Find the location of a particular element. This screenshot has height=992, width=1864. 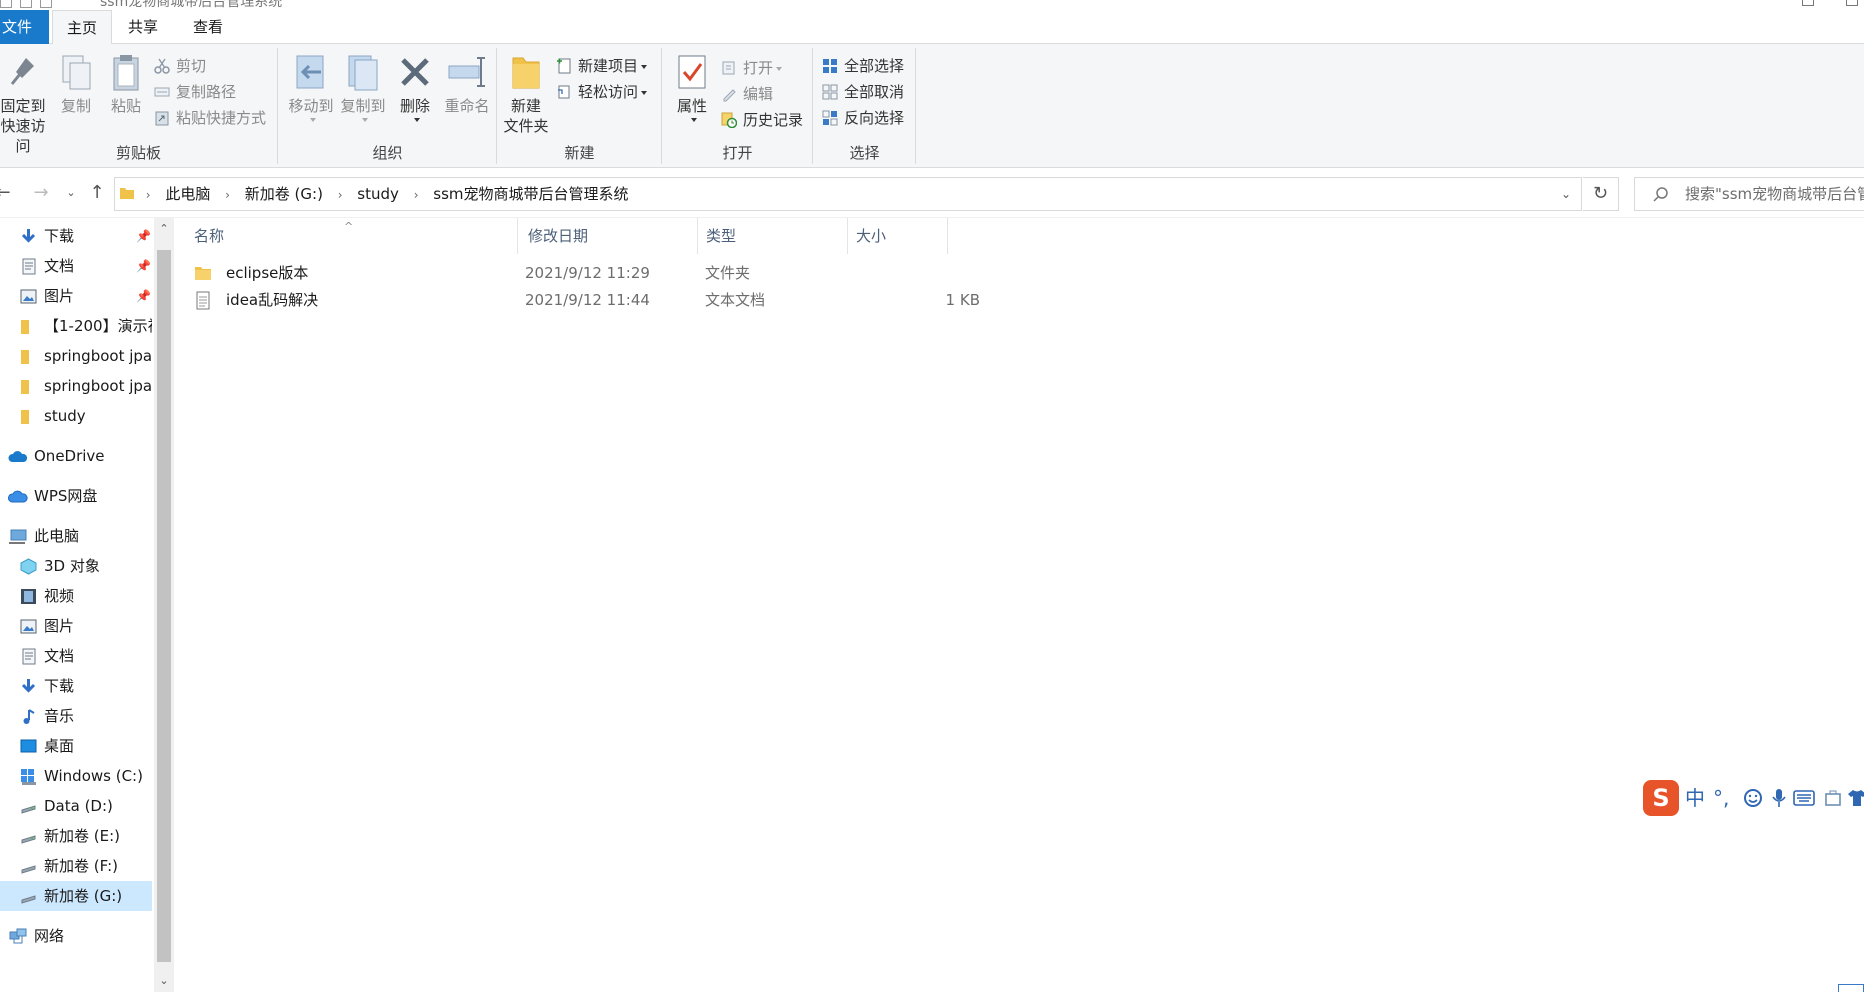

search-input: 搜索"ssm宠物商城带后台管 is located at coordinates (1774, 194).